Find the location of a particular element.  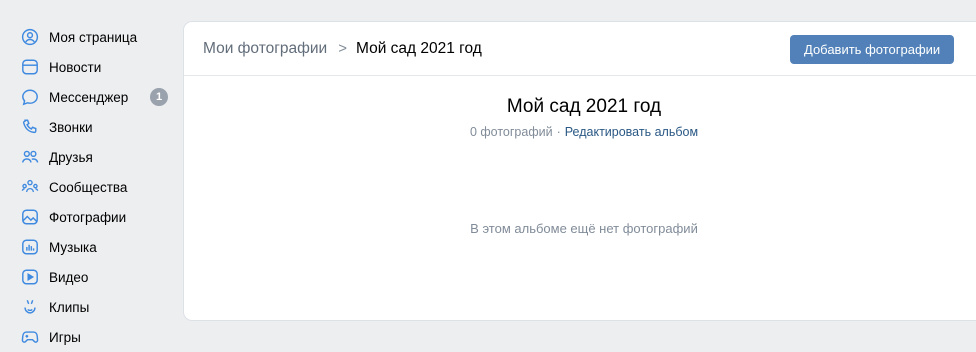

news-icon is located at coordinates (30, 67).